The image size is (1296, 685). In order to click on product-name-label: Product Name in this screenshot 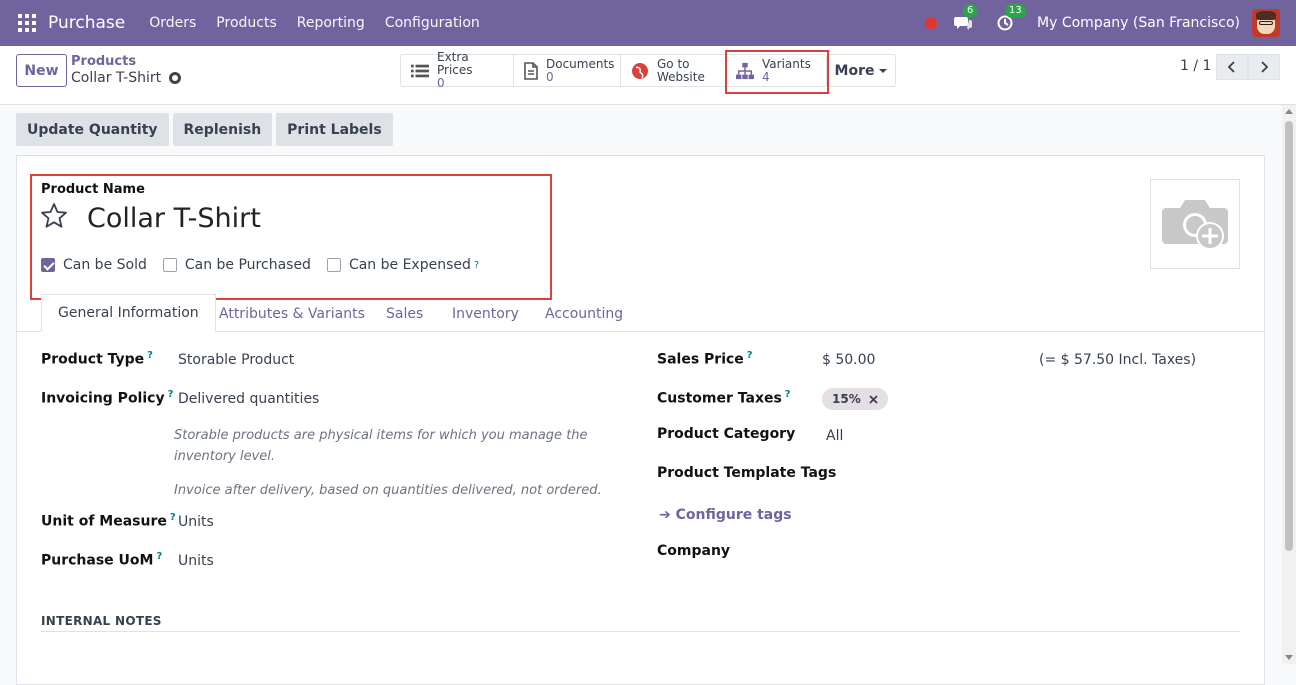, I will do `click(93, 189)`.